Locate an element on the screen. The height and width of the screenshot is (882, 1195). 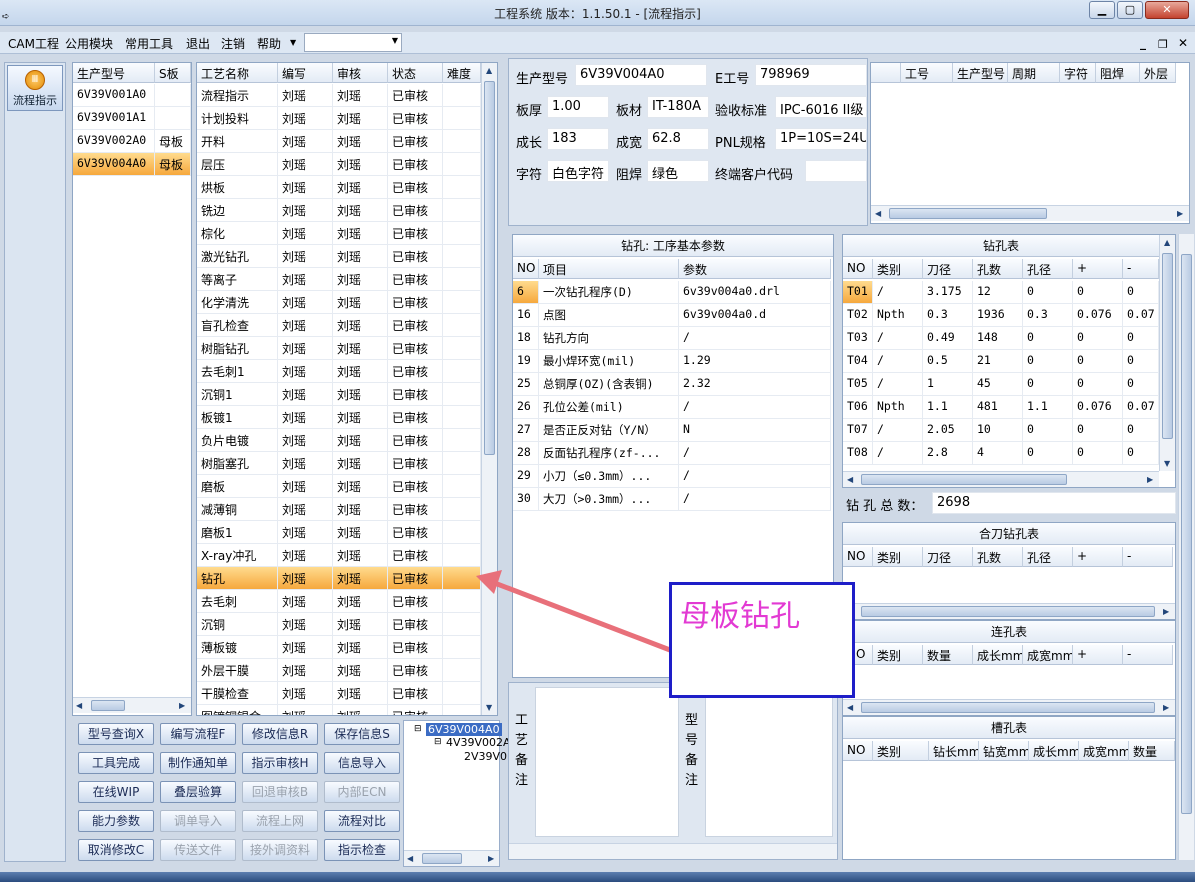
action-button: 传送文件 is located at coordinates (198, 850).